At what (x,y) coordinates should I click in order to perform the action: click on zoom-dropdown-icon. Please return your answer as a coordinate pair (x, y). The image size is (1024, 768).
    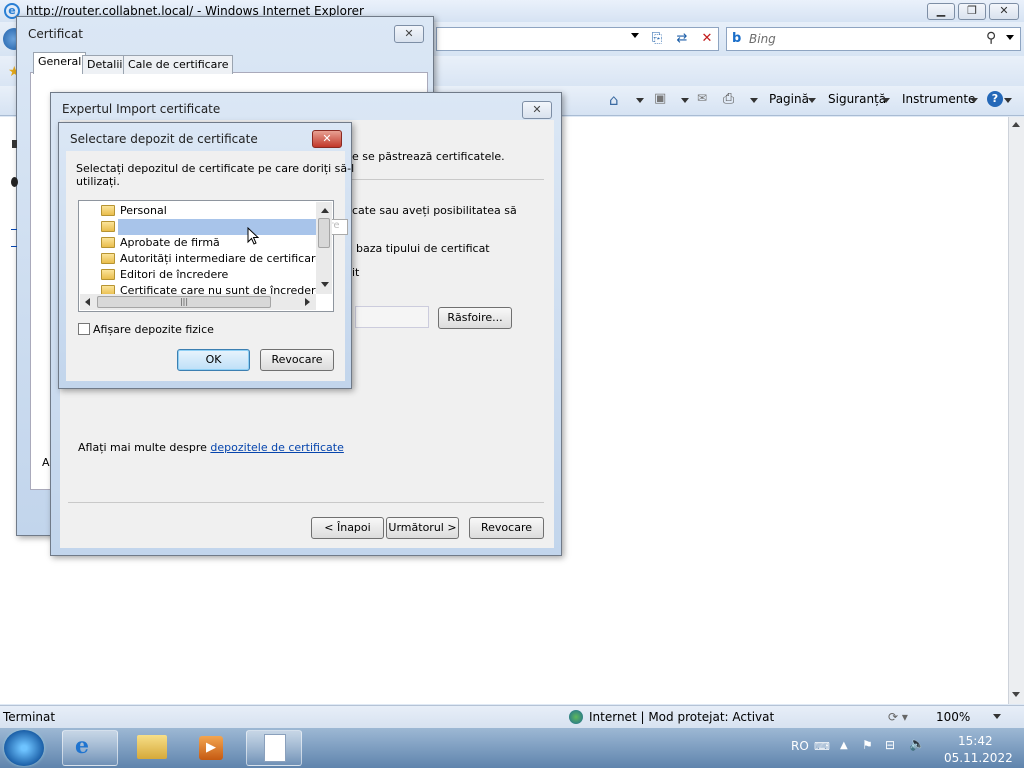
    Looking at the image, I should click on (997, 716).